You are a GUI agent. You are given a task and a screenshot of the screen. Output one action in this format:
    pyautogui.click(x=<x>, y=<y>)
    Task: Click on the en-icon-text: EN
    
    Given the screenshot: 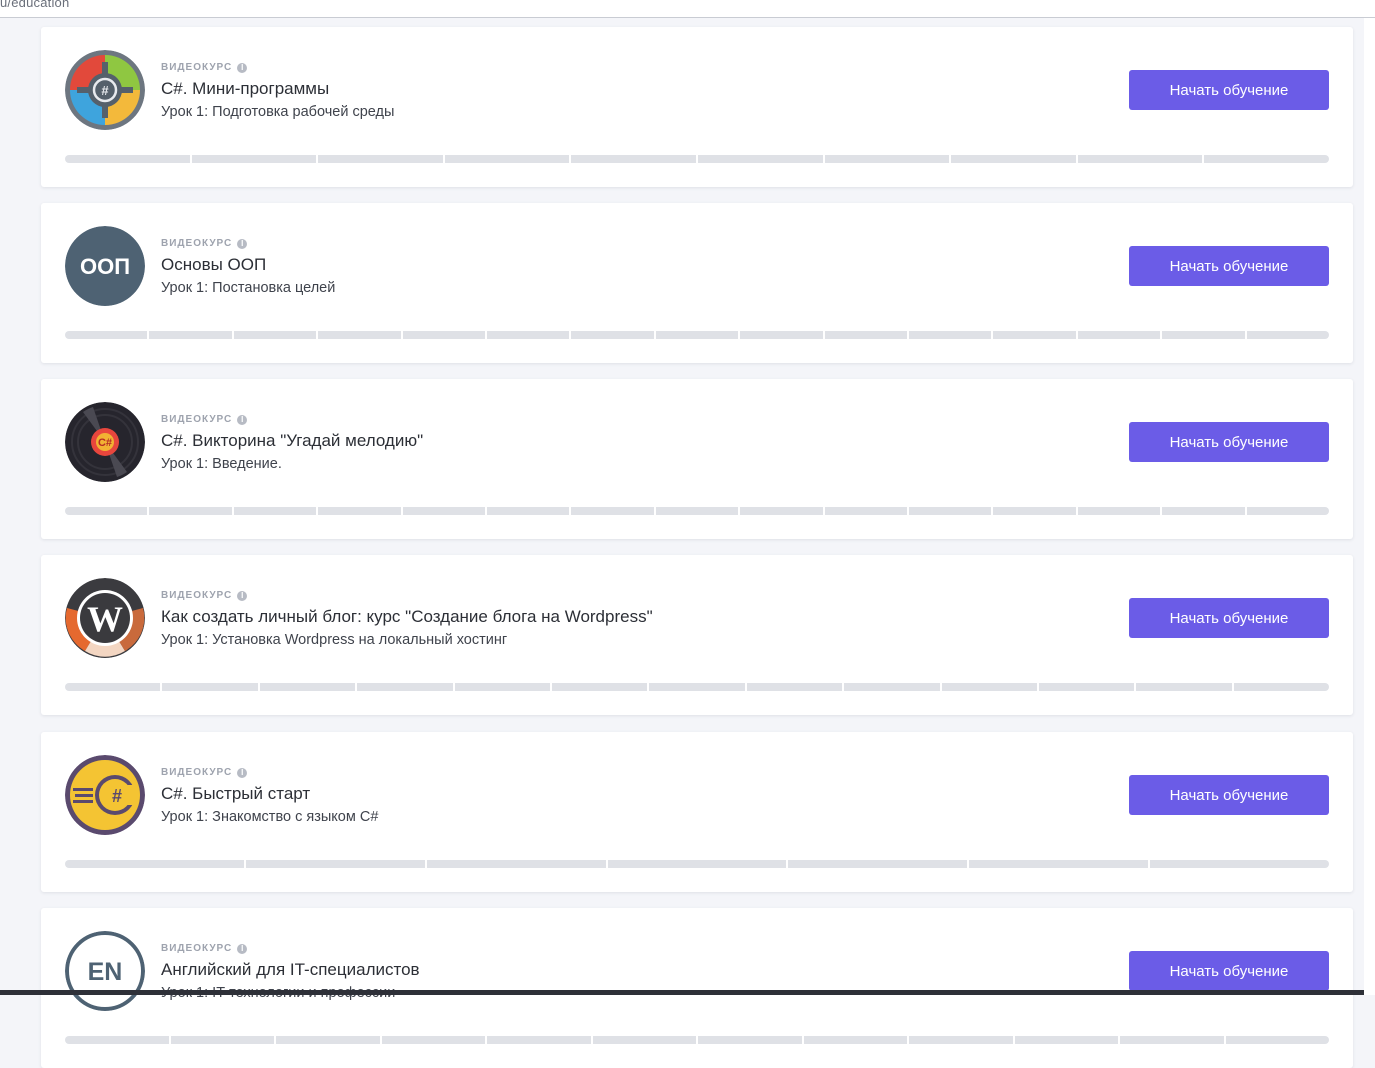 What is the action you would take?
    pyautogui.click(x=105, y=972)
    